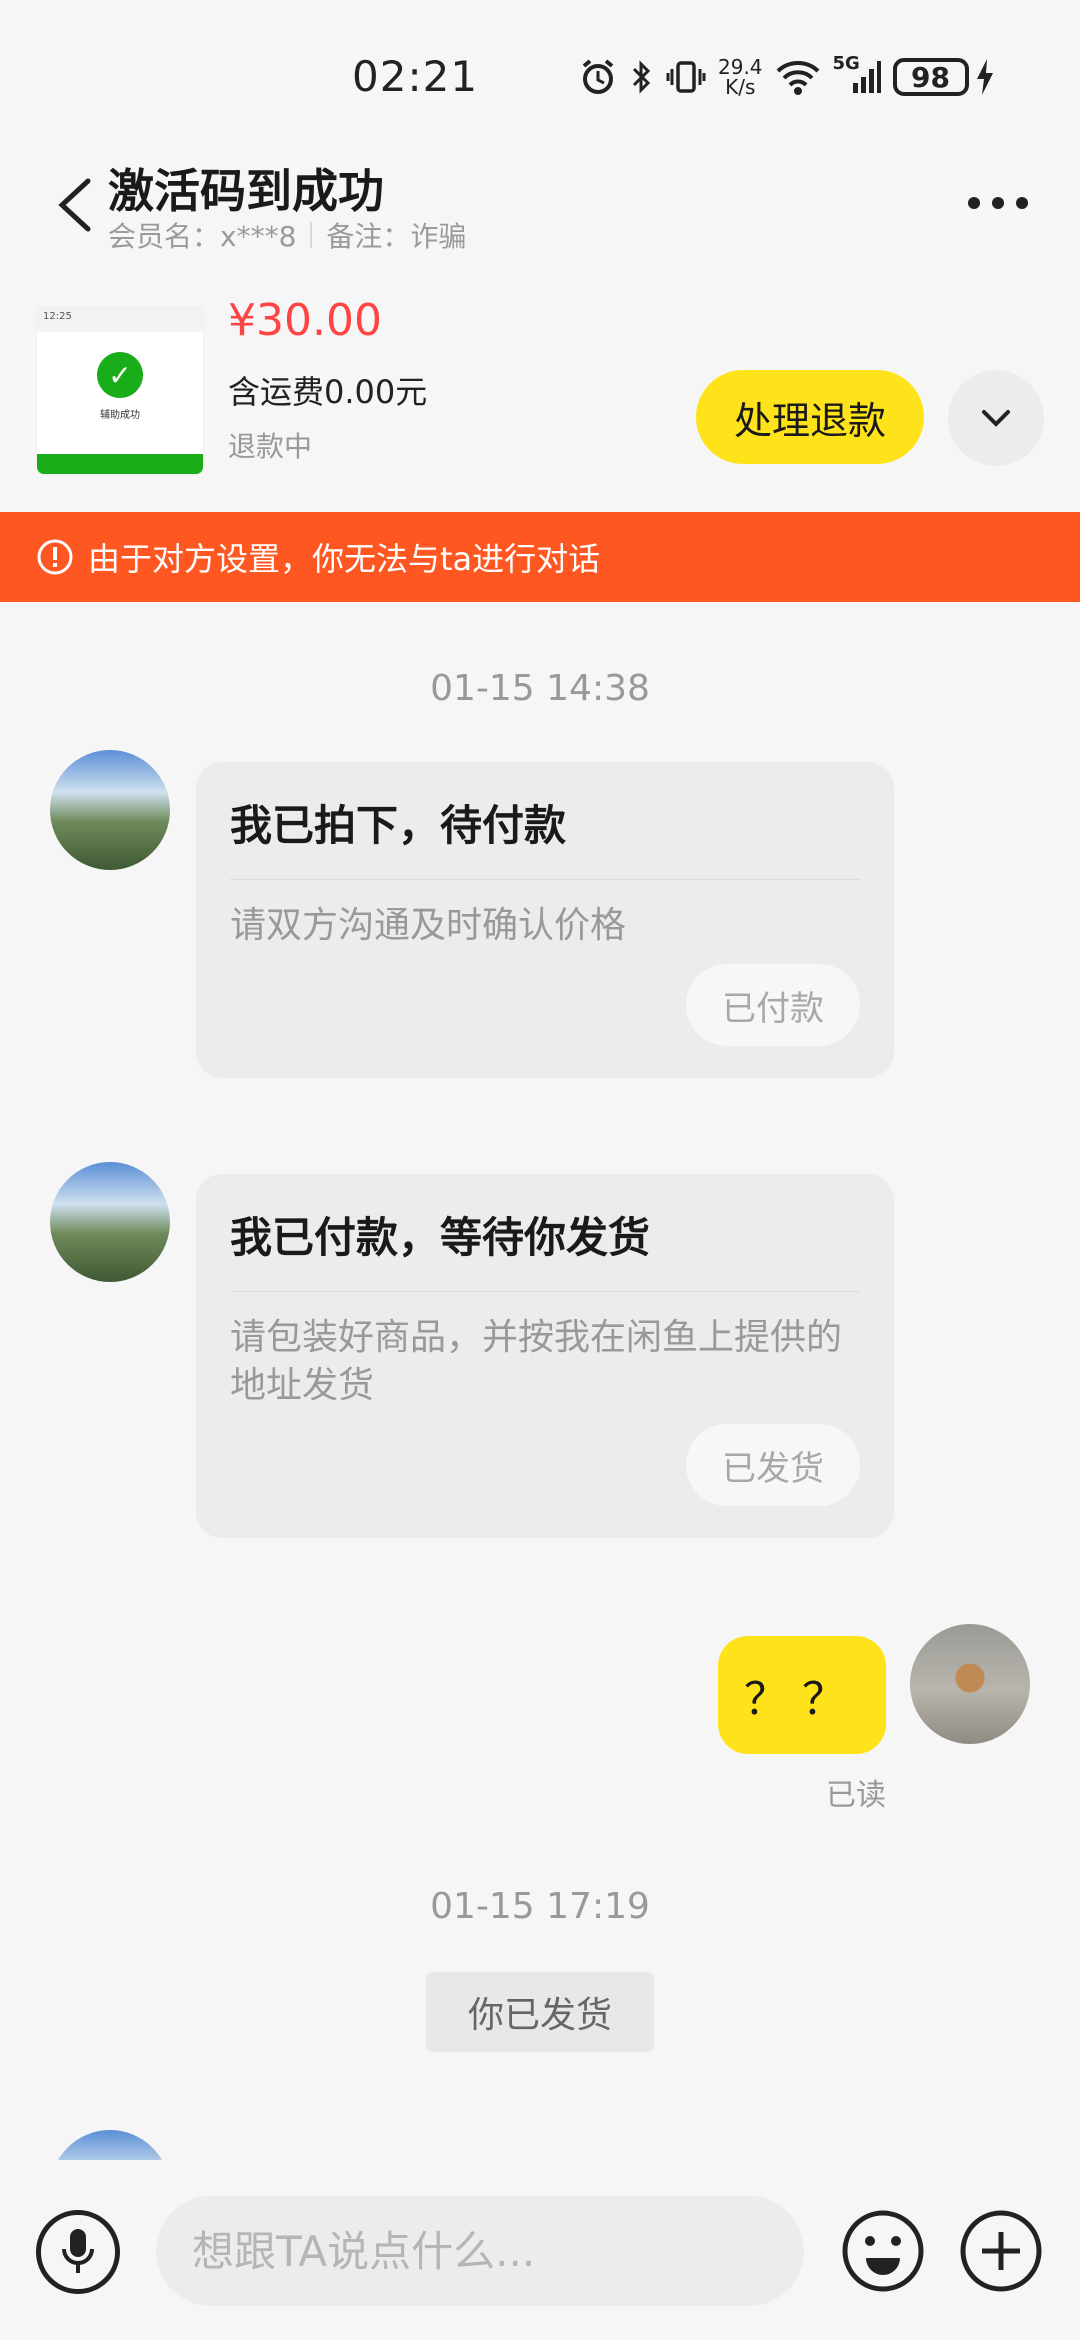 The height and width of the screenshot is (2340, 1080). Describe the element at coordinates (798, 77) in the screenshot. I see `wifi-icon` at that location.